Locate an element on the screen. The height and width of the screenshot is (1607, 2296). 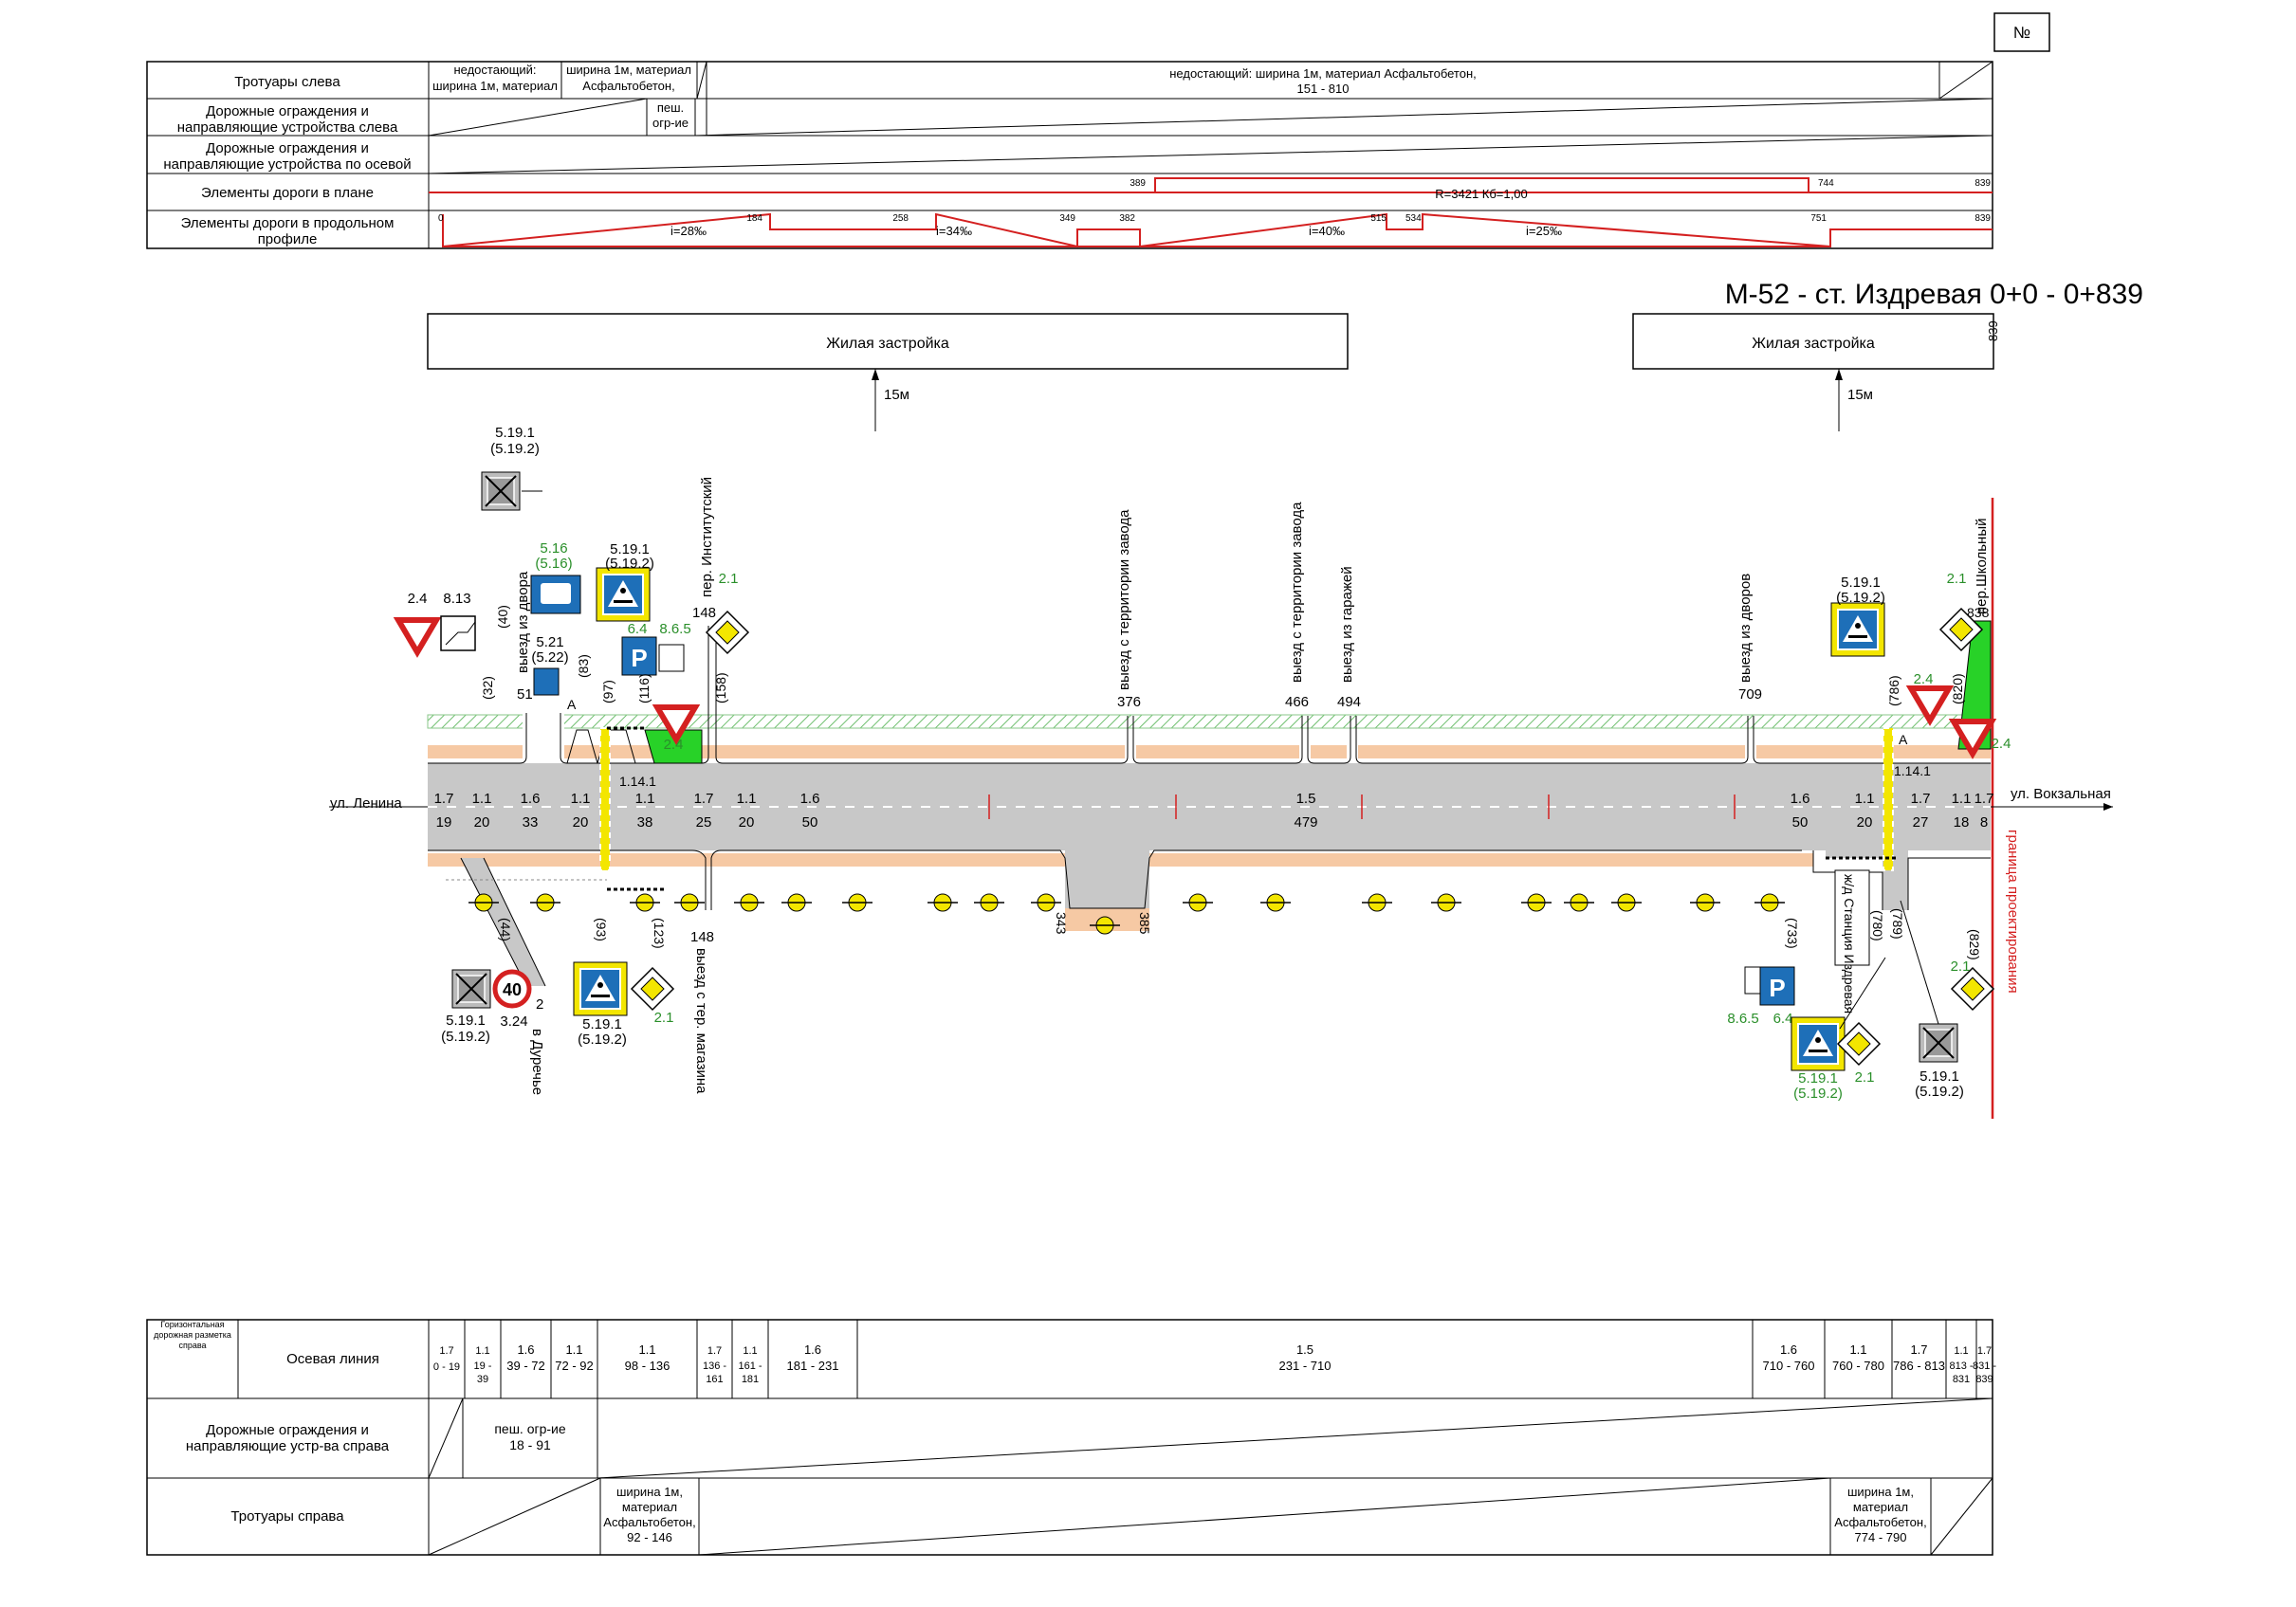
axis-cell-range: 710 - 760 is located at coordinates (1789, 1366).